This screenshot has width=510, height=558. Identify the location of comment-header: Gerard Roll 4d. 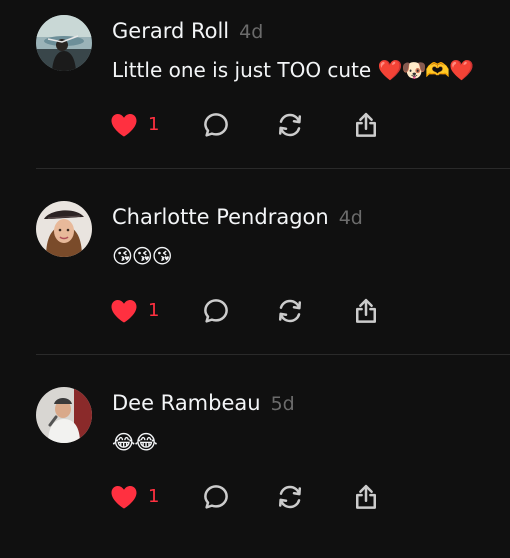
(187, 31).